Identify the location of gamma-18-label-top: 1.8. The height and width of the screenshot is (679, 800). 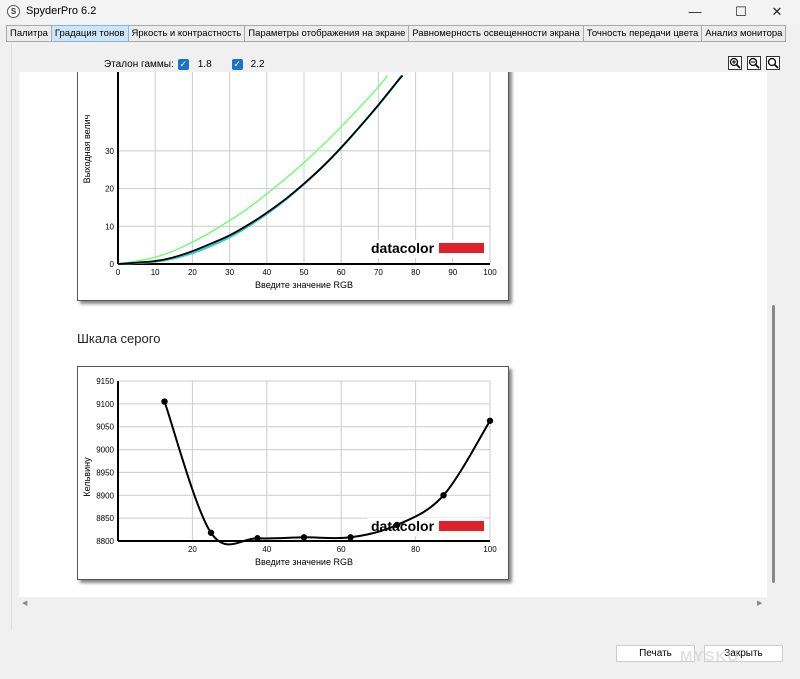
(204, 64).